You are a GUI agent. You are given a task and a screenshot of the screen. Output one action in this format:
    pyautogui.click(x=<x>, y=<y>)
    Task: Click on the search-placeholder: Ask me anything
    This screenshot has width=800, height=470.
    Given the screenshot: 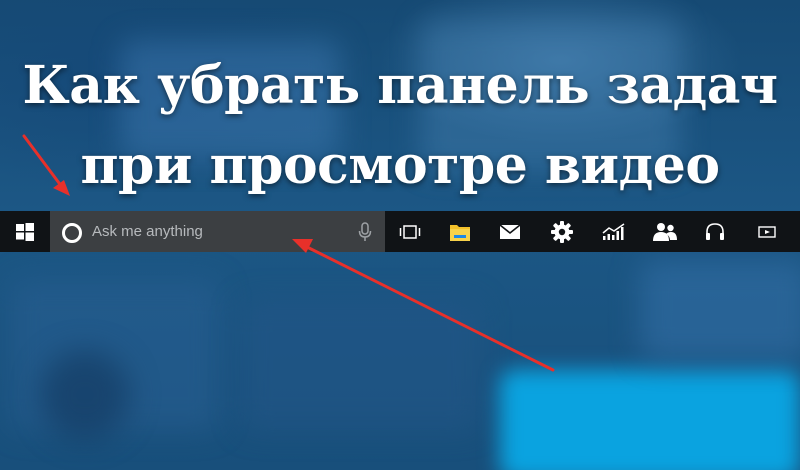 What is the action you would take?
    pyautogui.click(x=147, y=231)
    